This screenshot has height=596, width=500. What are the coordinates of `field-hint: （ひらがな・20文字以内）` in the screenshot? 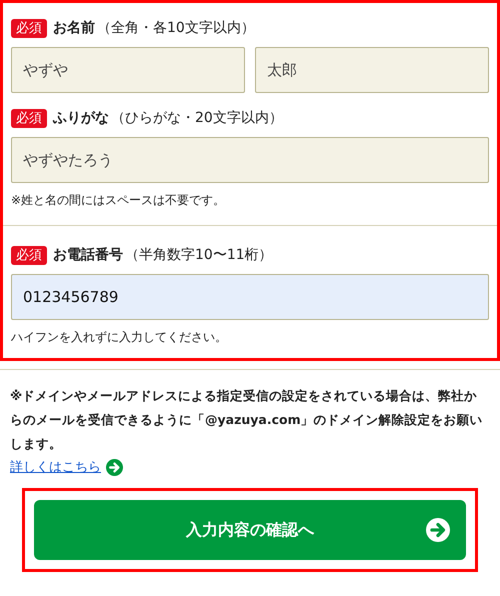 It's located at (197, 118).